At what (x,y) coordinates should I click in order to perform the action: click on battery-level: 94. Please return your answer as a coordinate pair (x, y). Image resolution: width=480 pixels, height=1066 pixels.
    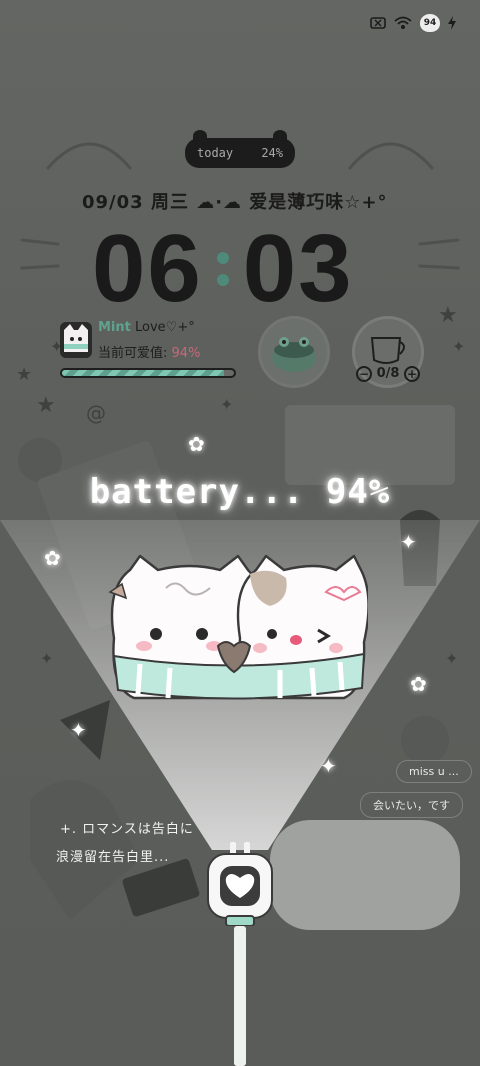
    Looking at the image, I should click on (430, 23).